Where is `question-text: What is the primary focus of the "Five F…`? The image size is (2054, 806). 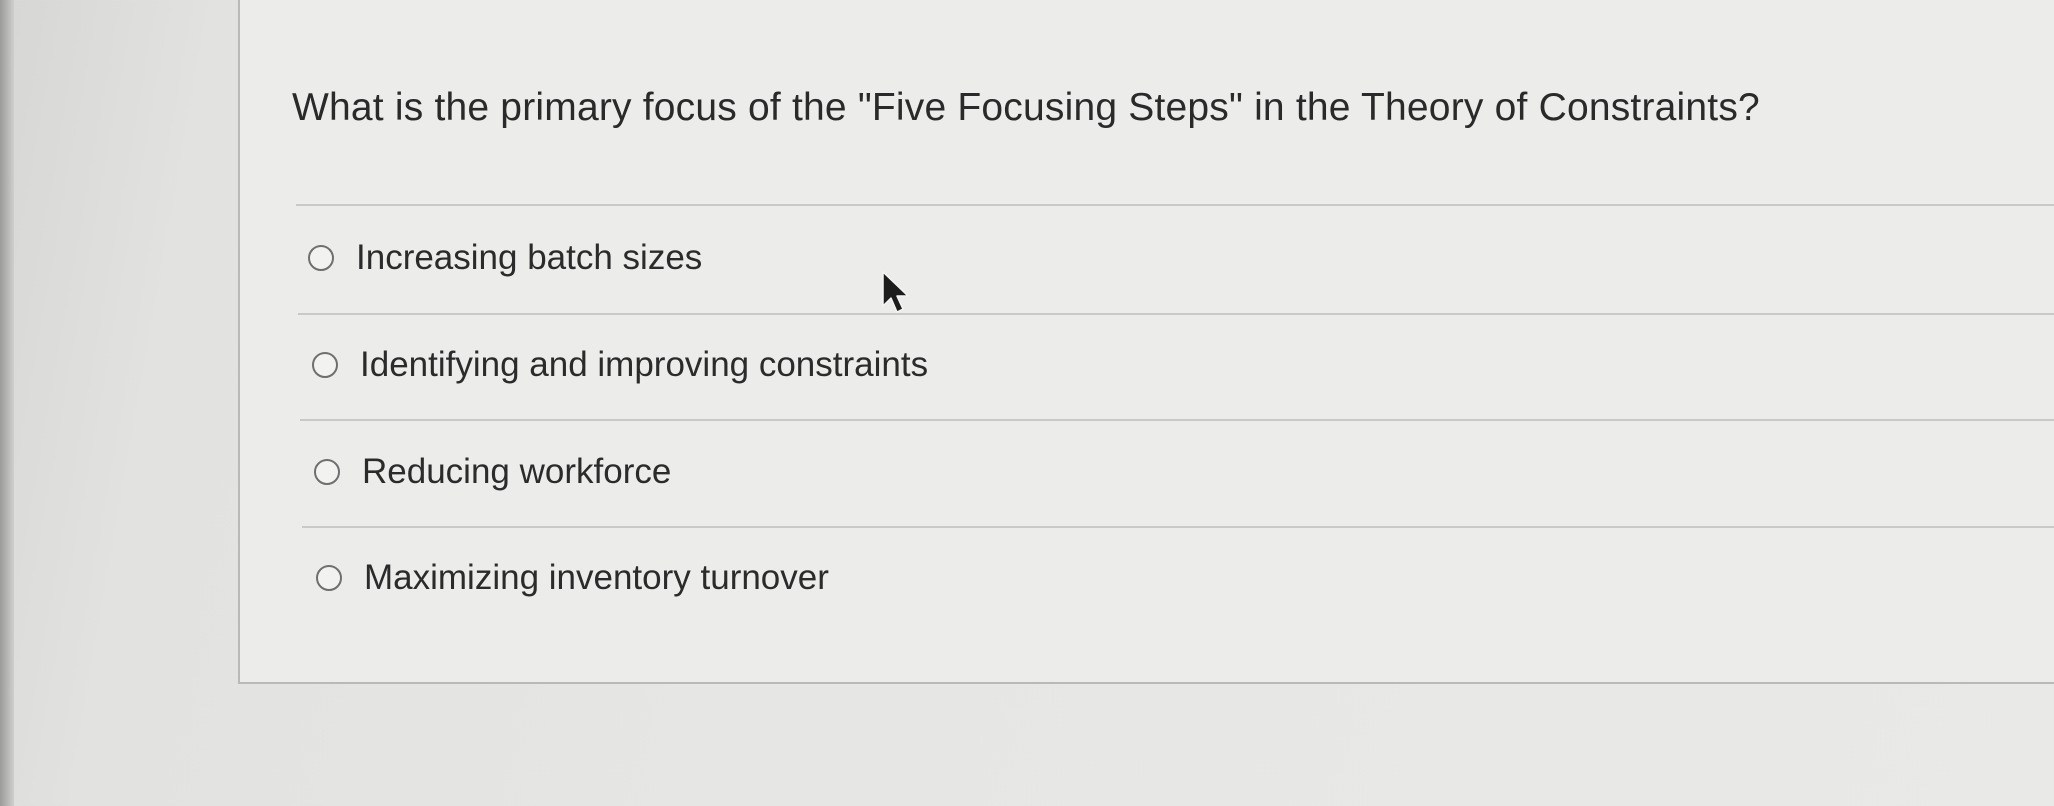
question-text: What is the primary focus of the "Five F… is located at coordinates (1026, 107).